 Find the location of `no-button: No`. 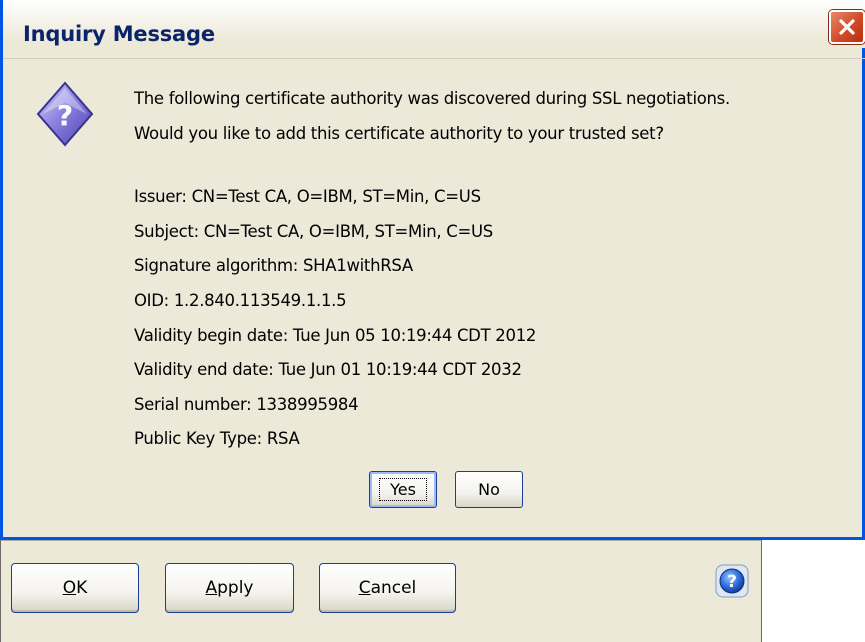

no-button: No is located at coordinates (489, 489).